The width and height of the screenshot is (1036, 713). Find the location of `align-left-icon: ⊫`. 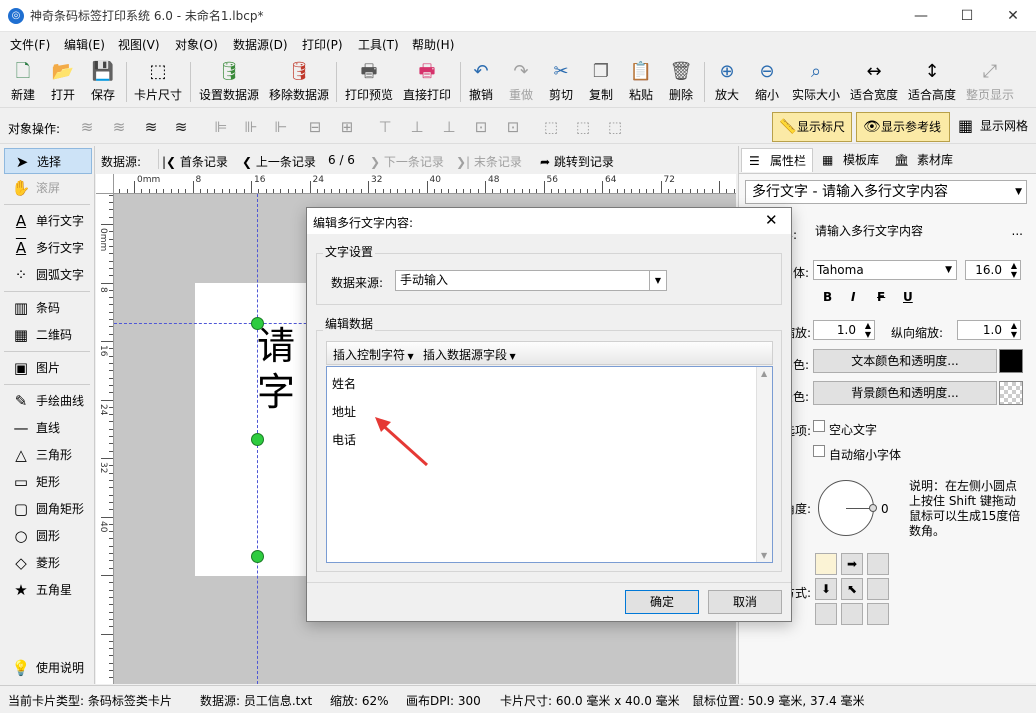

align-left-icon: ⊫ is located at coordinates (221, 127).